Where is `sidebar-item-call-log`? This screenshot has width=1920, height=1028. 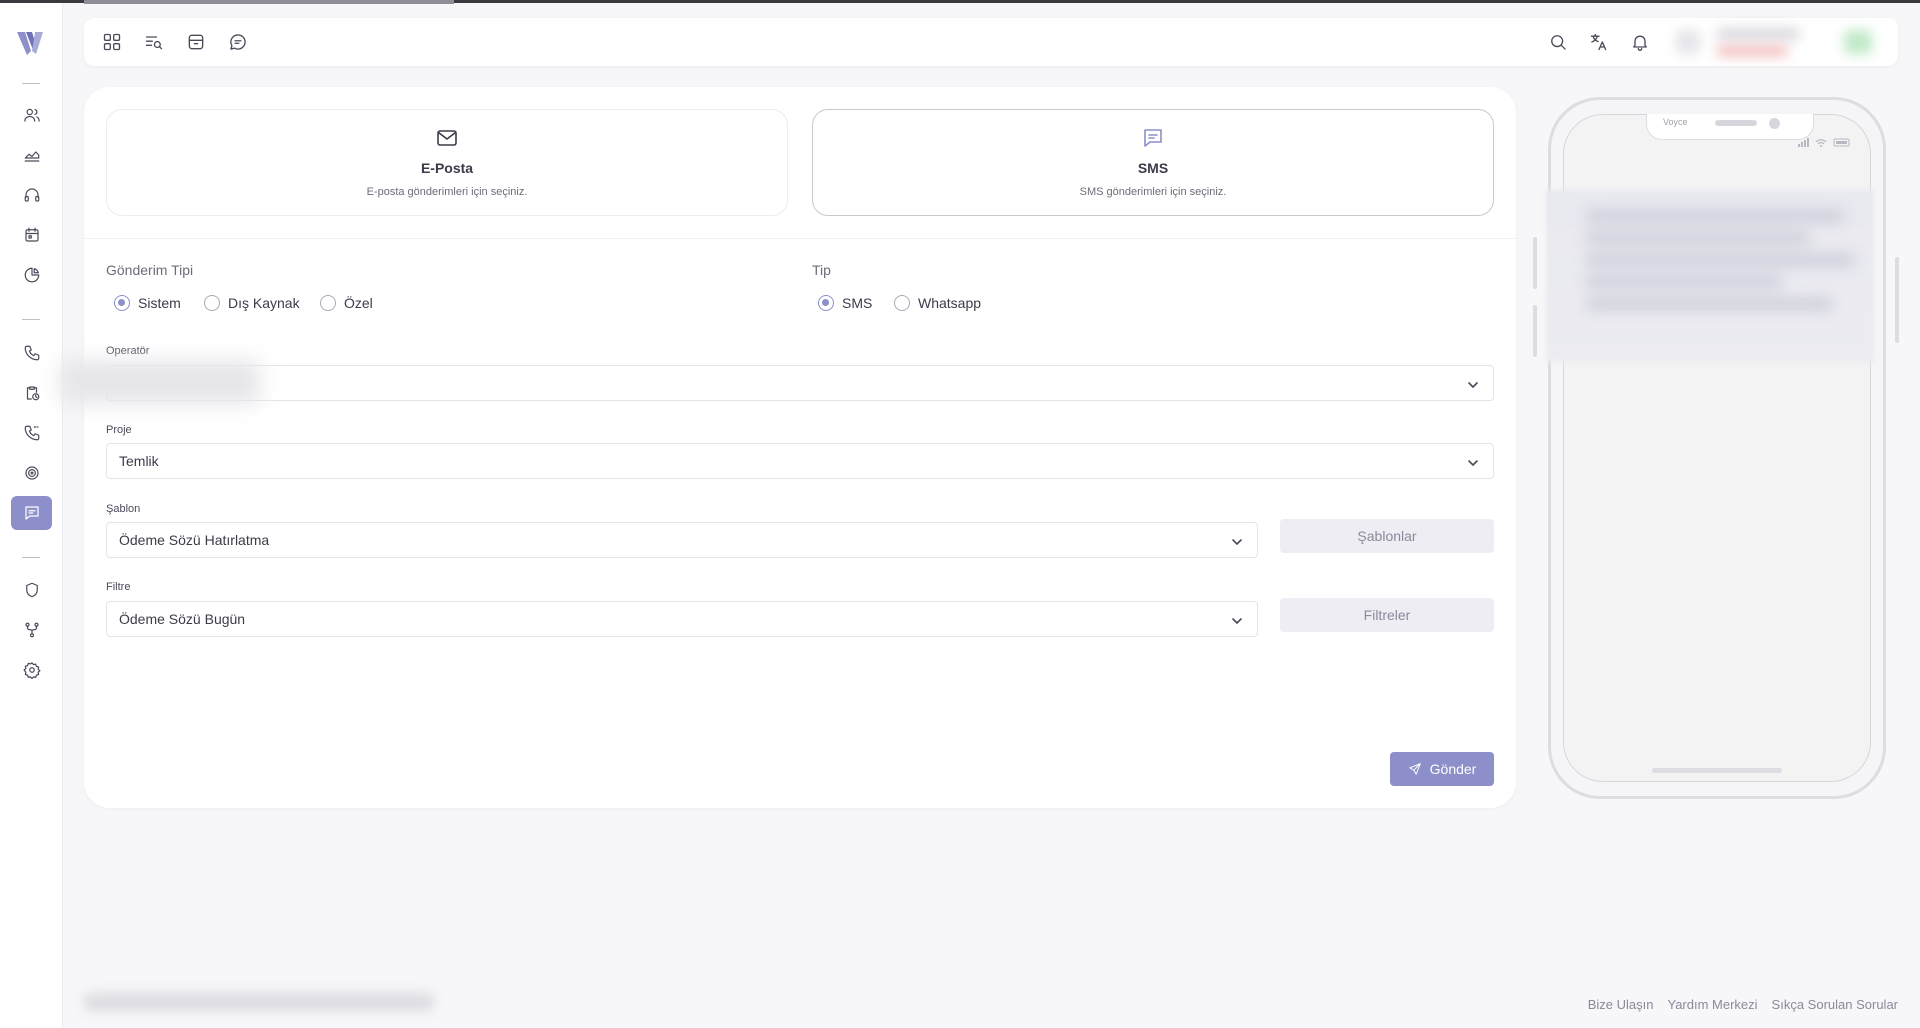 sidebar-item-call-log is located at coordinates (31, 433).